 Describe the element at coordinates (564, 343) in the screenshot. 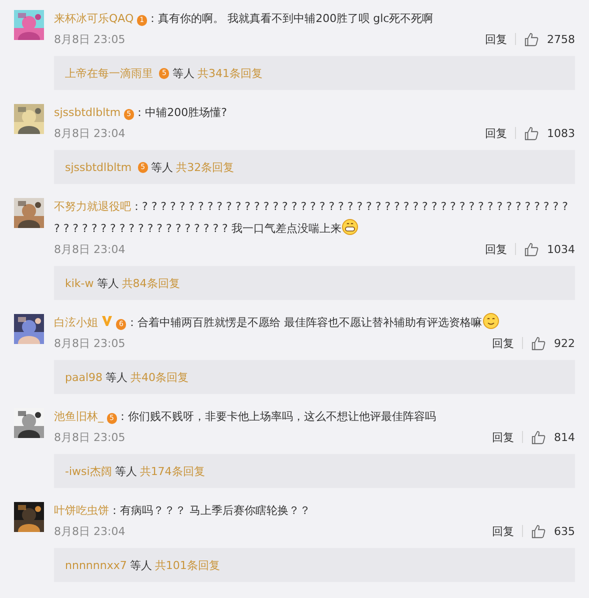

I see `like-count: 922` at that location.